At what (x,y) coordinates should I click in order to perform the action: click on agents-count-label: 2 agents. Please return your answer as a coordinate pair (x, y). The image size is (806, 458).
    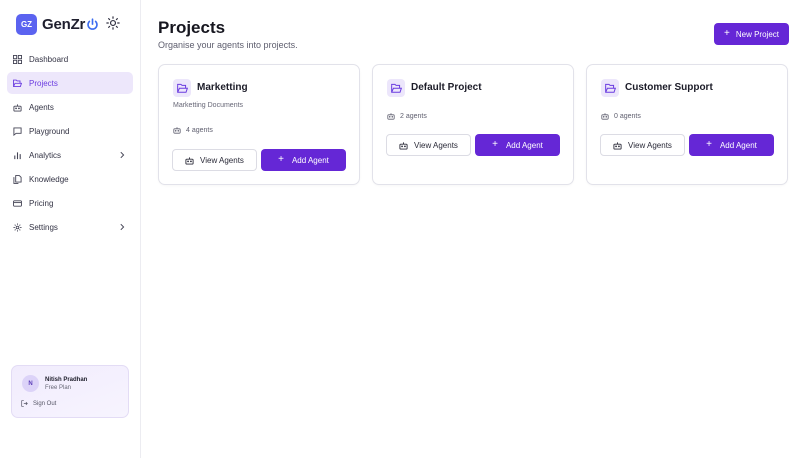
    Looking at the image, I should click on (413, 116).